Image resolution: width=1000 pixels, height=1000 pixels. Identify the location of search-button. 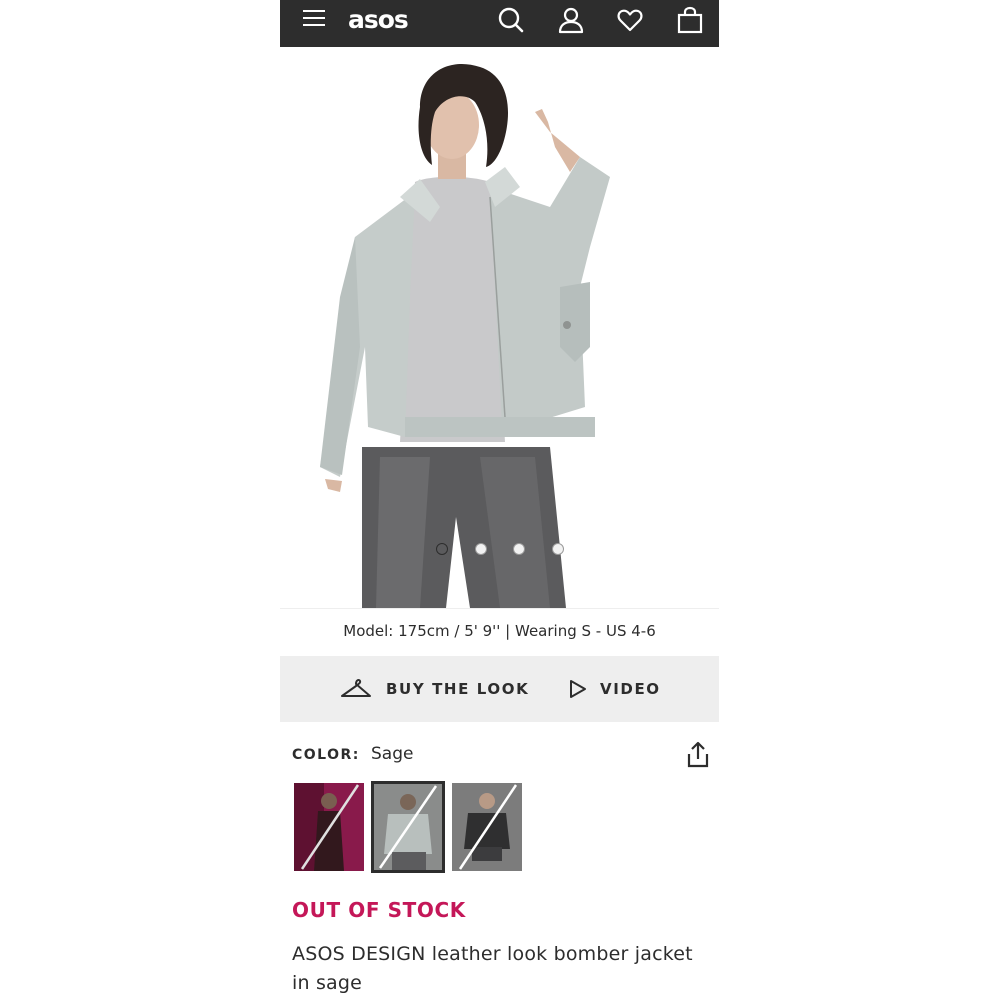
(511, 21).